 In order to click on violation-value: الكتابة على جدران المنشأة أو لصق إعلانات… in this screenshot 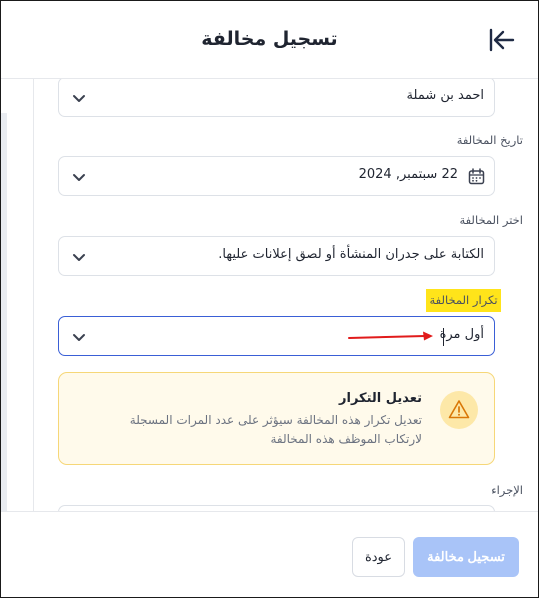, I will do `click(351, 254)`.